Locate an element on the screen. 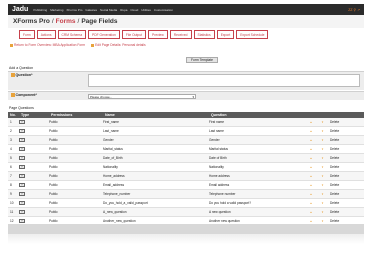  tab-statistics: Statistics is located at coordinates (204, 34).